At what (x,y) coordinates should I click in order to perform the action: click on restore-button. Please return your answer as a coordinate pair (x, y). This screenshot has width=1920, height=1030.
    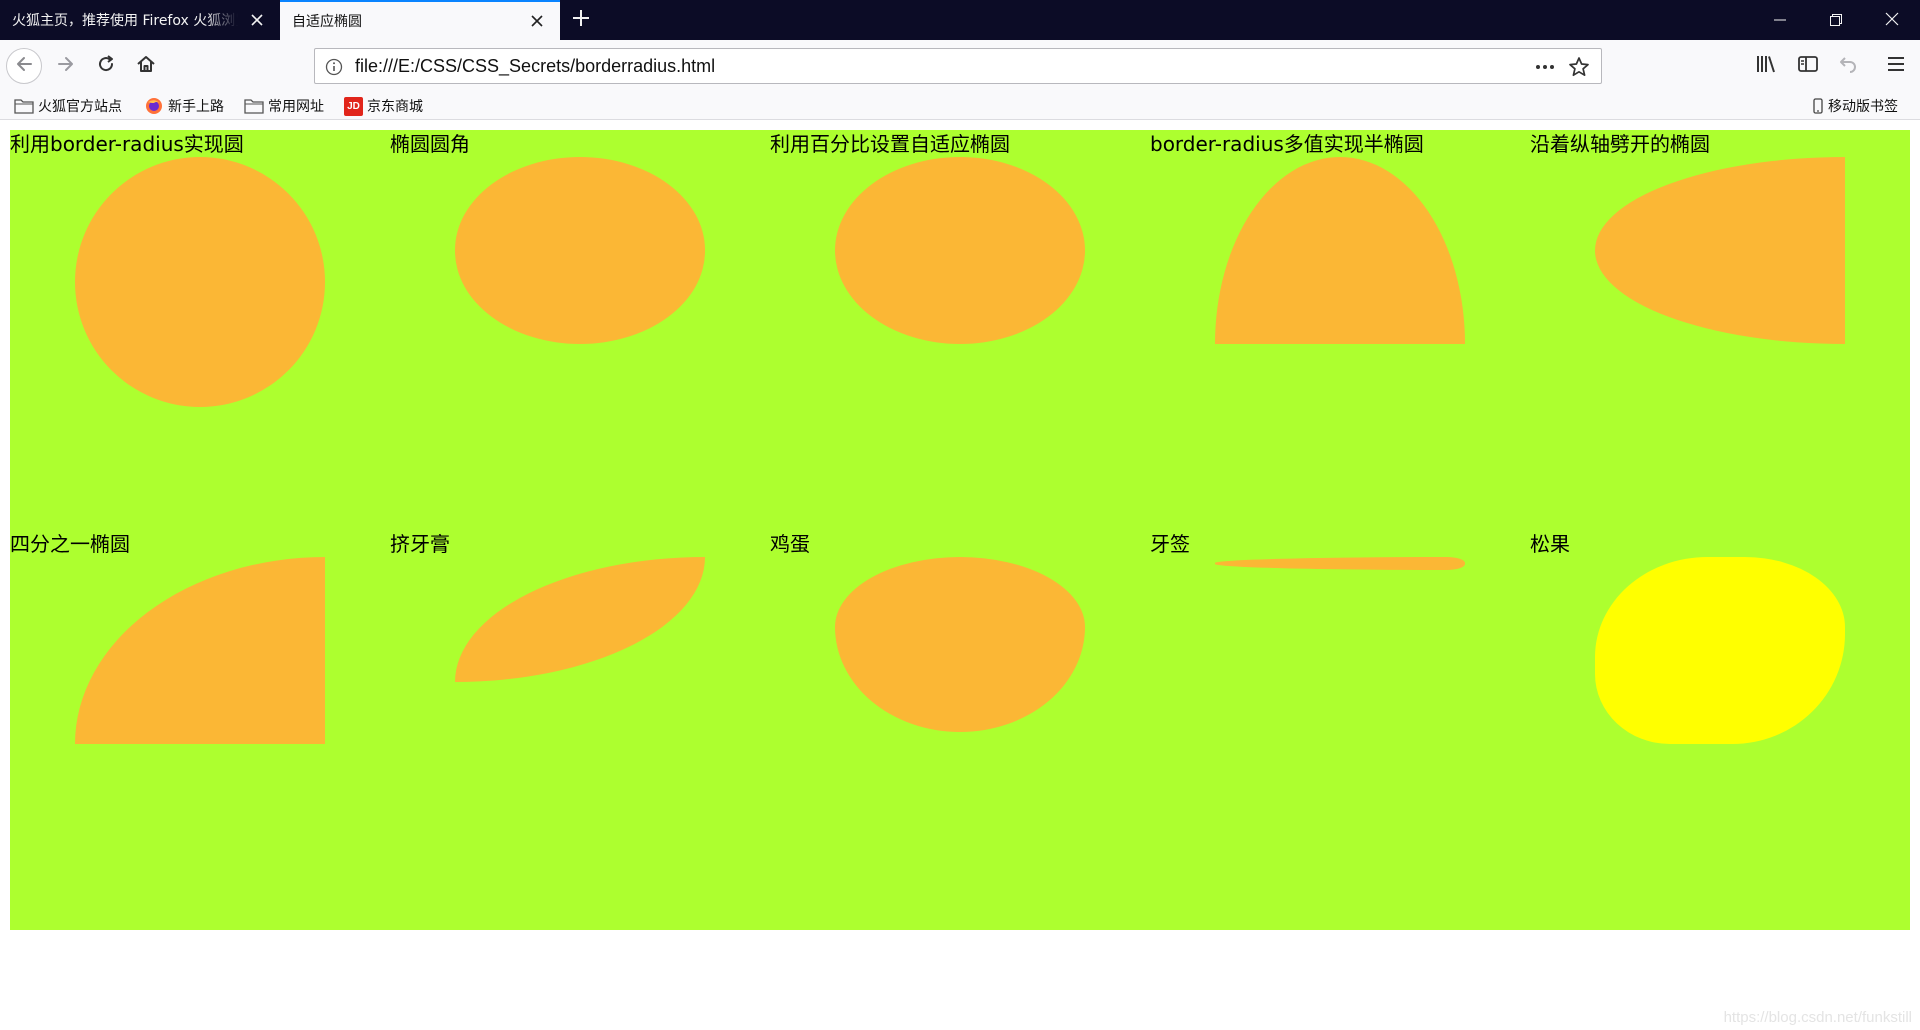
    Looking at the image, I should click on (1836, 20).